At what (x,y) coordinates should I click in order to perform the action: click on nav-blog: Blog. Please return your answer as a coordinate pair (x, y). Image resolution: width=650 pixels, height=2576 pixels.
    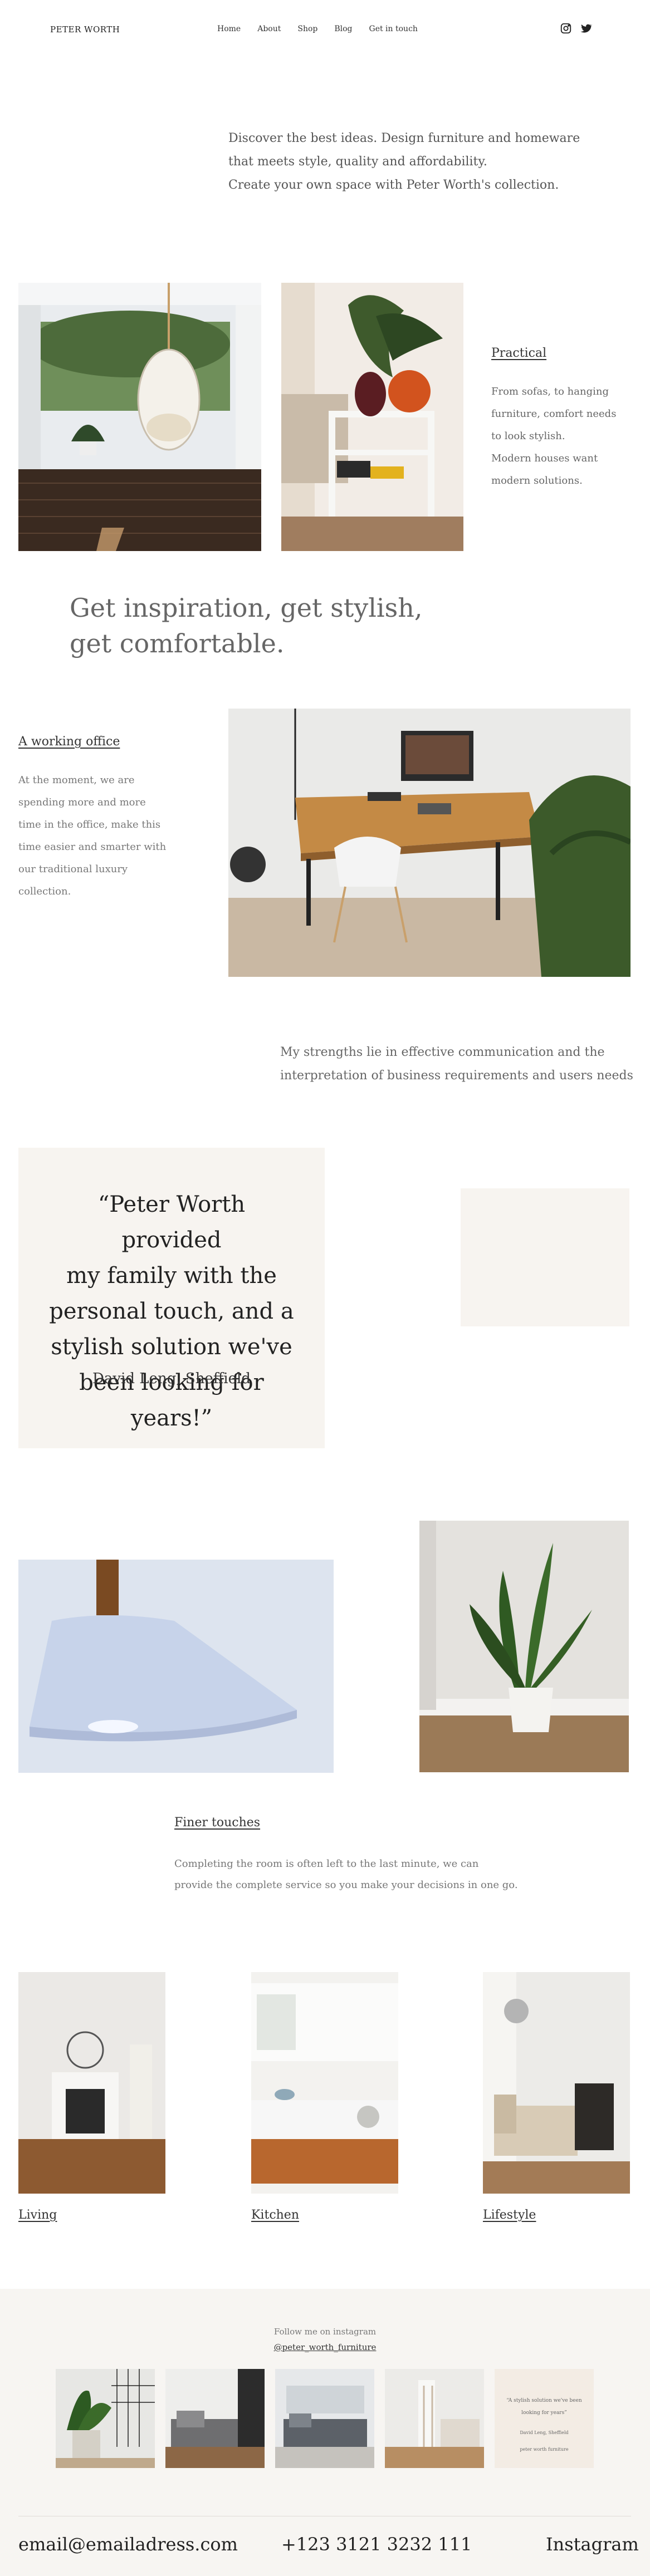
    Looking at the image, I should click on (343, 28).